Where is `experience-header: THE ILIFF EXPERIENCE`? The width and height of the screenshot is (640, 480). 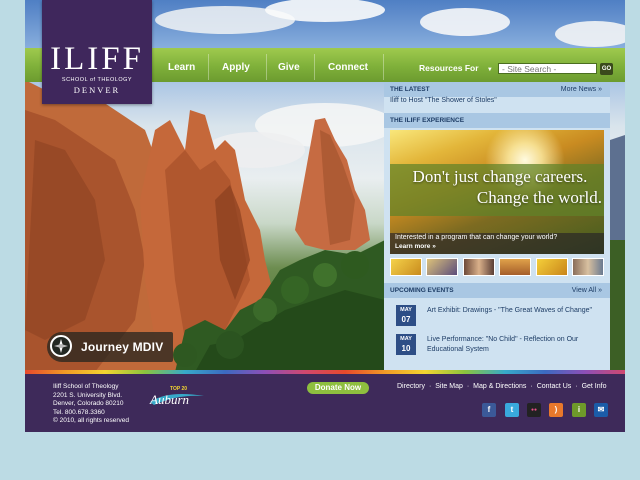
experience-header: THE ILIFF EXPERIENCE is located at coordinates (497, 120).